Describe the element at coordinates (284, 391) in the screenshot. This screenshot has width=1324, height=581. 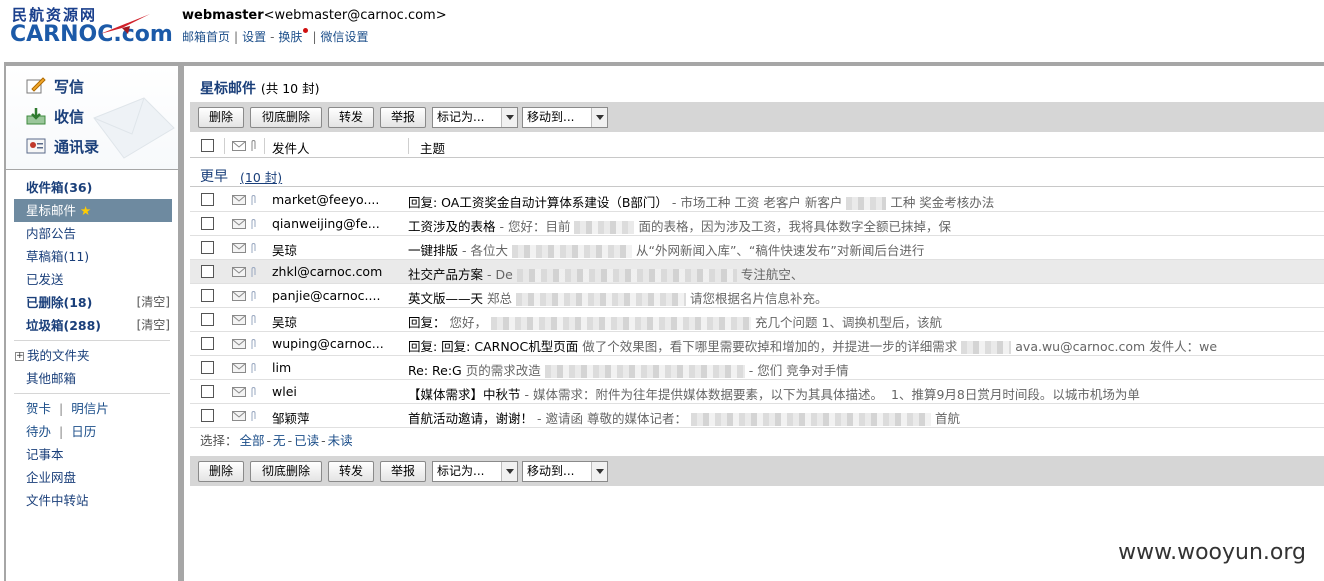
I see `row-from: wlei` at that location.